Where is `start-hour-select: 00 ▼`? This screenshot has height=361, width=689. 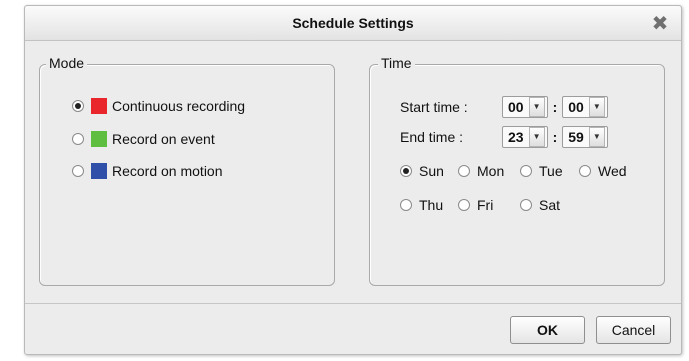
start-hour-select: 00 ▼ is located at coordinates (525, 107).